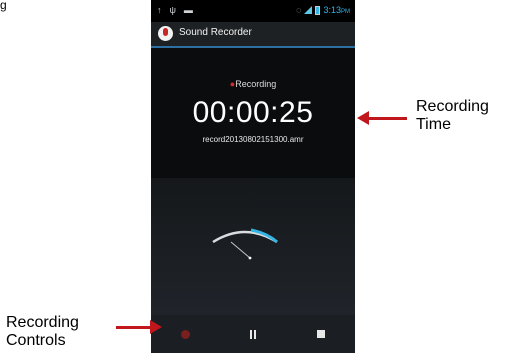 The height and width of the screenshot is (353, 513). I want to click on upload-icon: ↑, so click(159, 10).